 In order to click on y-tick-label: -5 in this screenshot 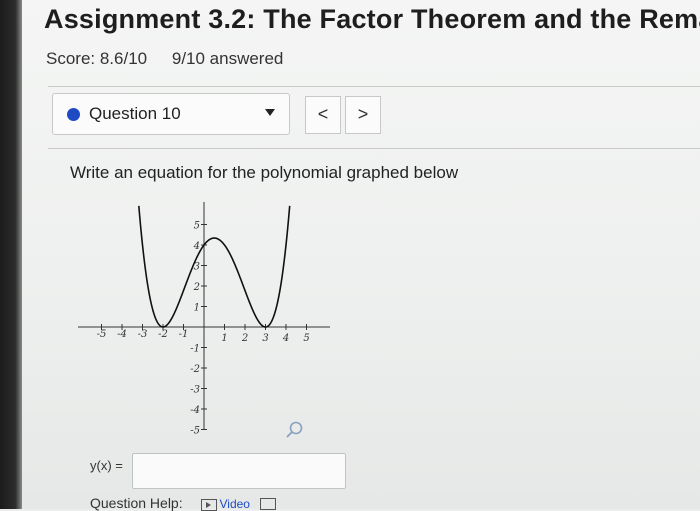, I will do `click(195, 431)`.